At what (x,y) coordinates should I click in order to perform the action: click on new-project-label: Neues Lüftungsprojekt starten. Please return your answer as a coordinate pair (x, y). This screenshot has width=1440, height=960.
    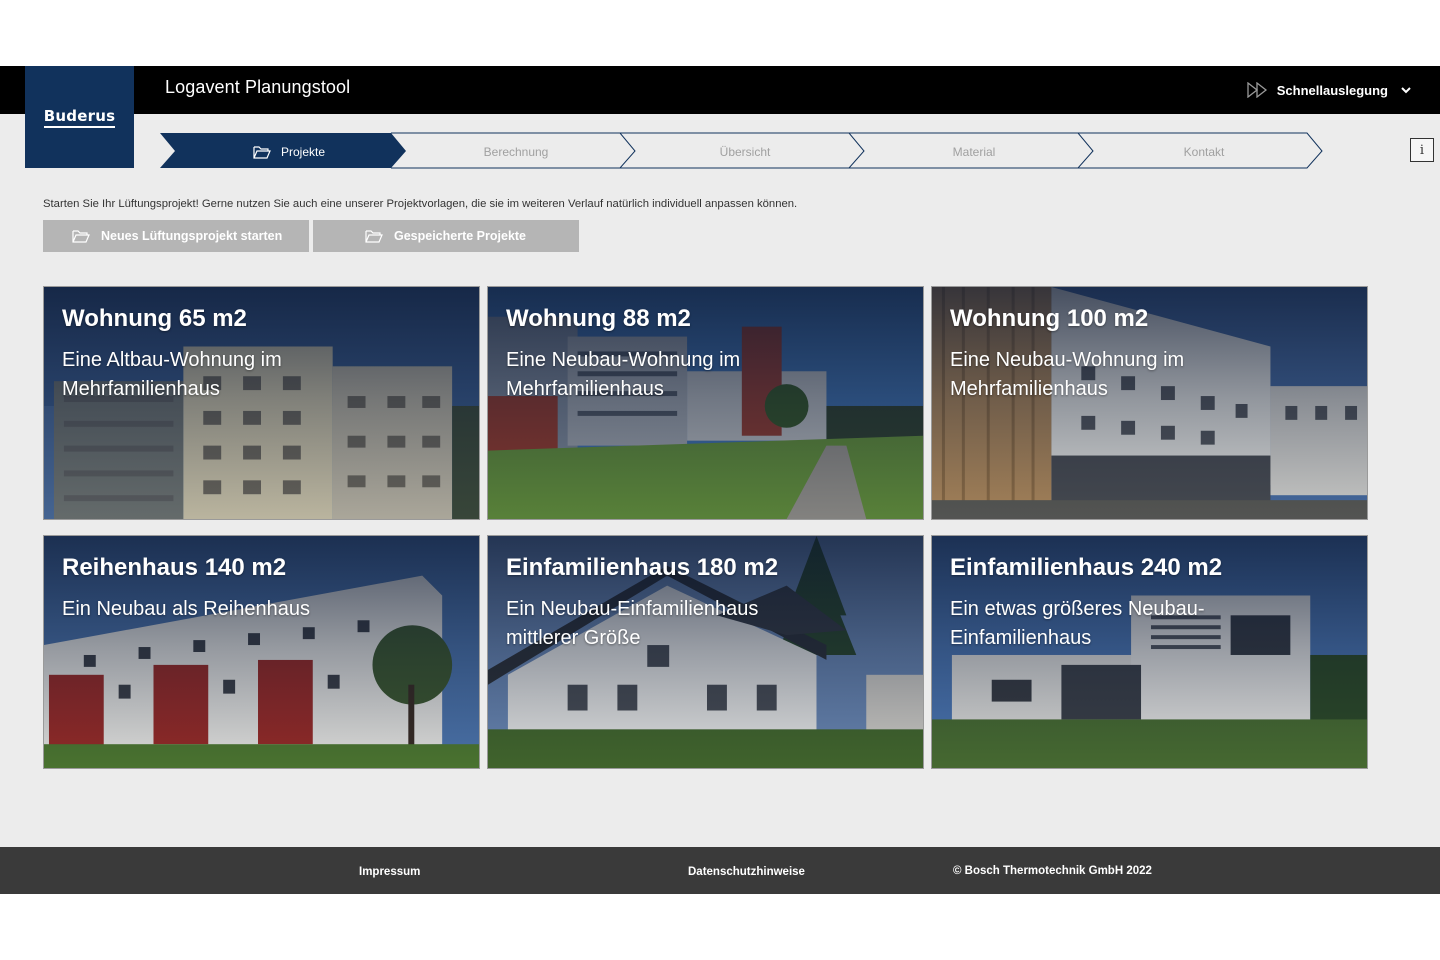
    Looking at the image, I should click on (192, 236).